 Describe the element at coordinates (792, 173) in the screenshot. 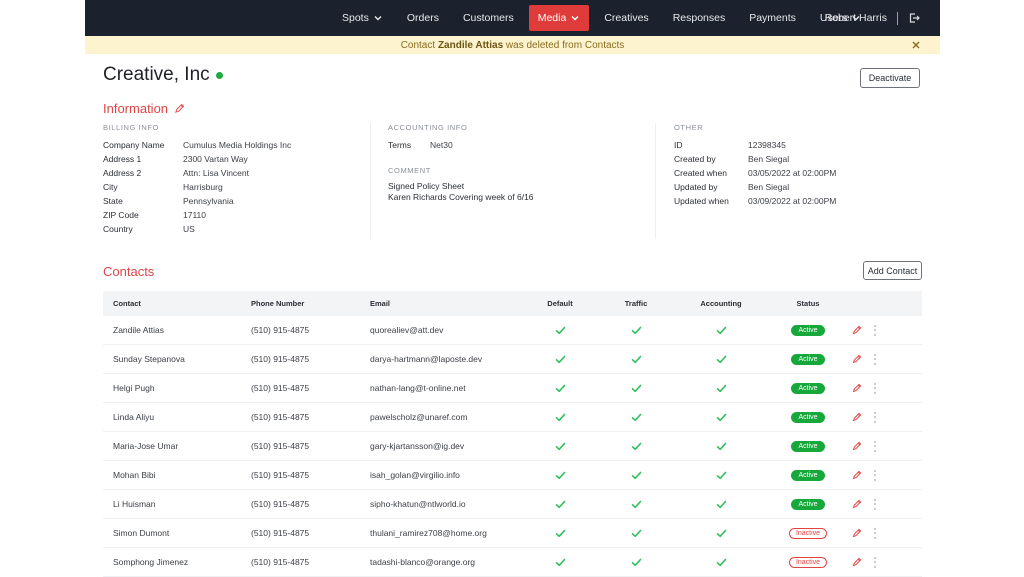

I see `info-value: 03/05/2022 at 02:00PM` at that location.